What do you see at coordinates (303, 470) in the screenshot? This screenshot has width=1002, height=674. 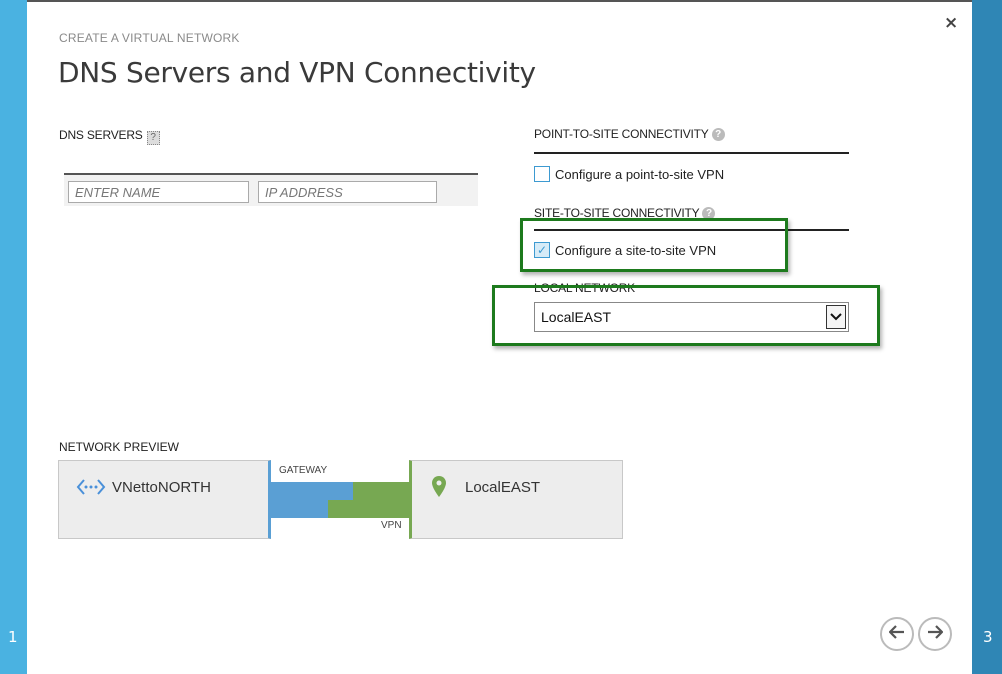 I see `gateway-label: GATEWAY` at bounding box center [303, 470].